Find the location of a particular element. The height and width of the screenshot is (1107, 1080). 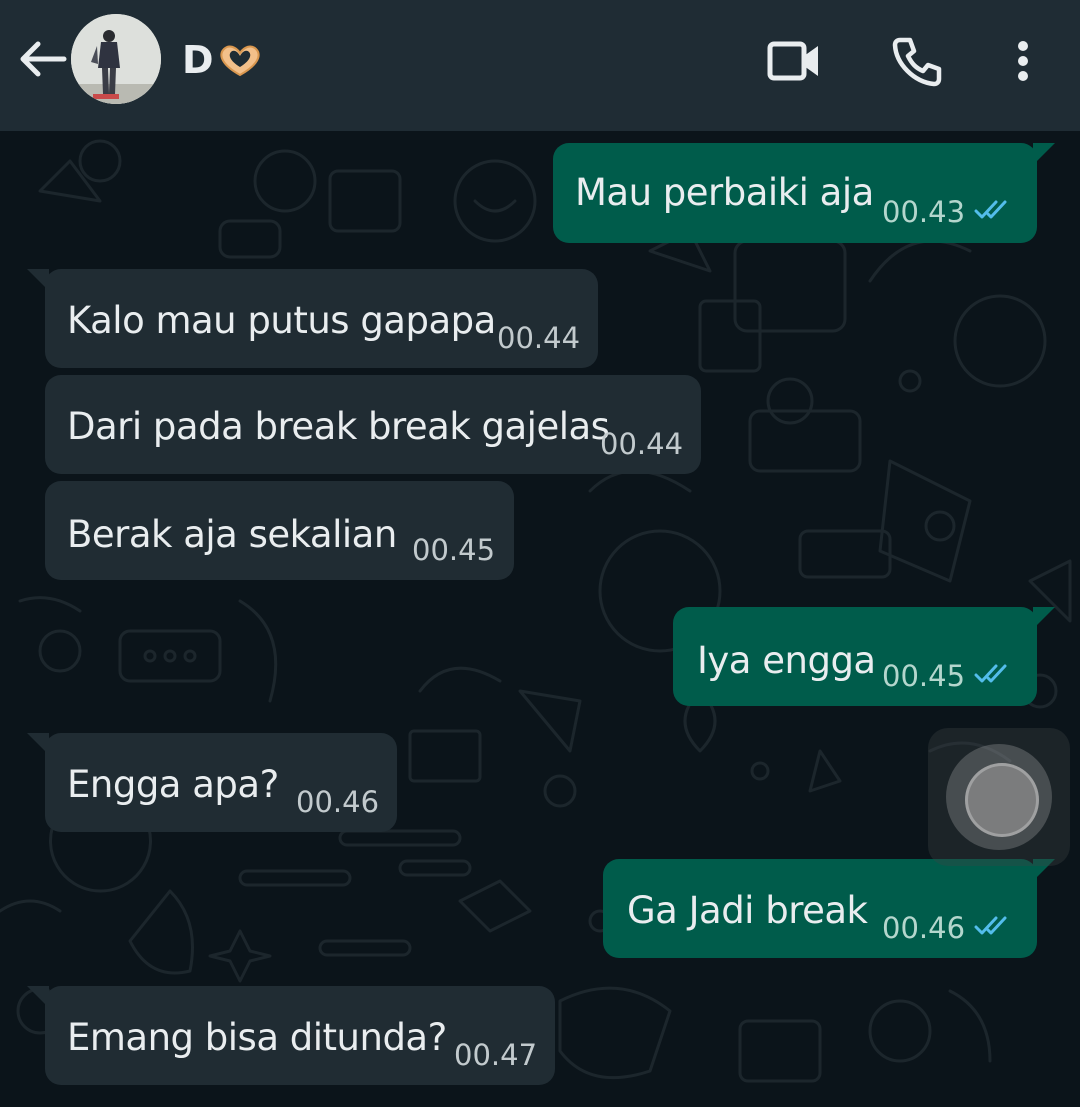

video-call-icon is located at coordinates (794, 61).